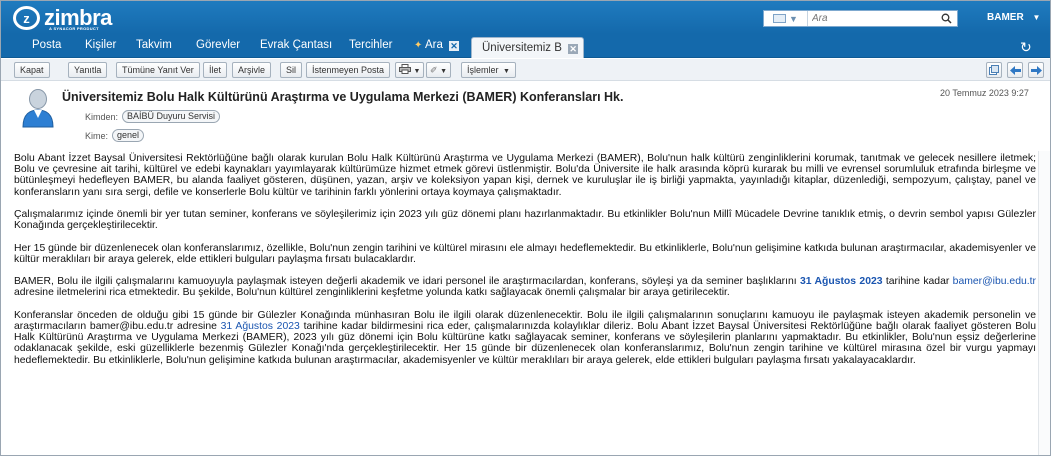  Describe the element at coordinates (483, 70) in the screenshot. I see `actions-label: İşlemler` at that location.